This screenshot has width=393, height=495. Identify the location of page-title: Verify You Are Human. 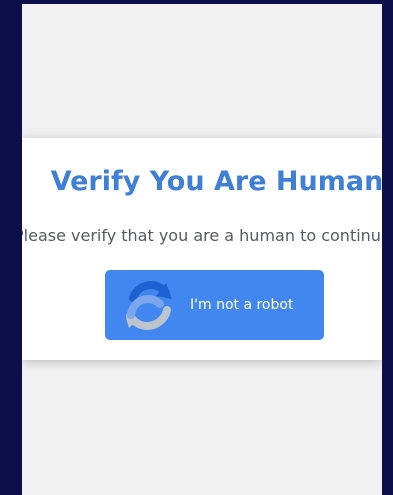
(216, 181).